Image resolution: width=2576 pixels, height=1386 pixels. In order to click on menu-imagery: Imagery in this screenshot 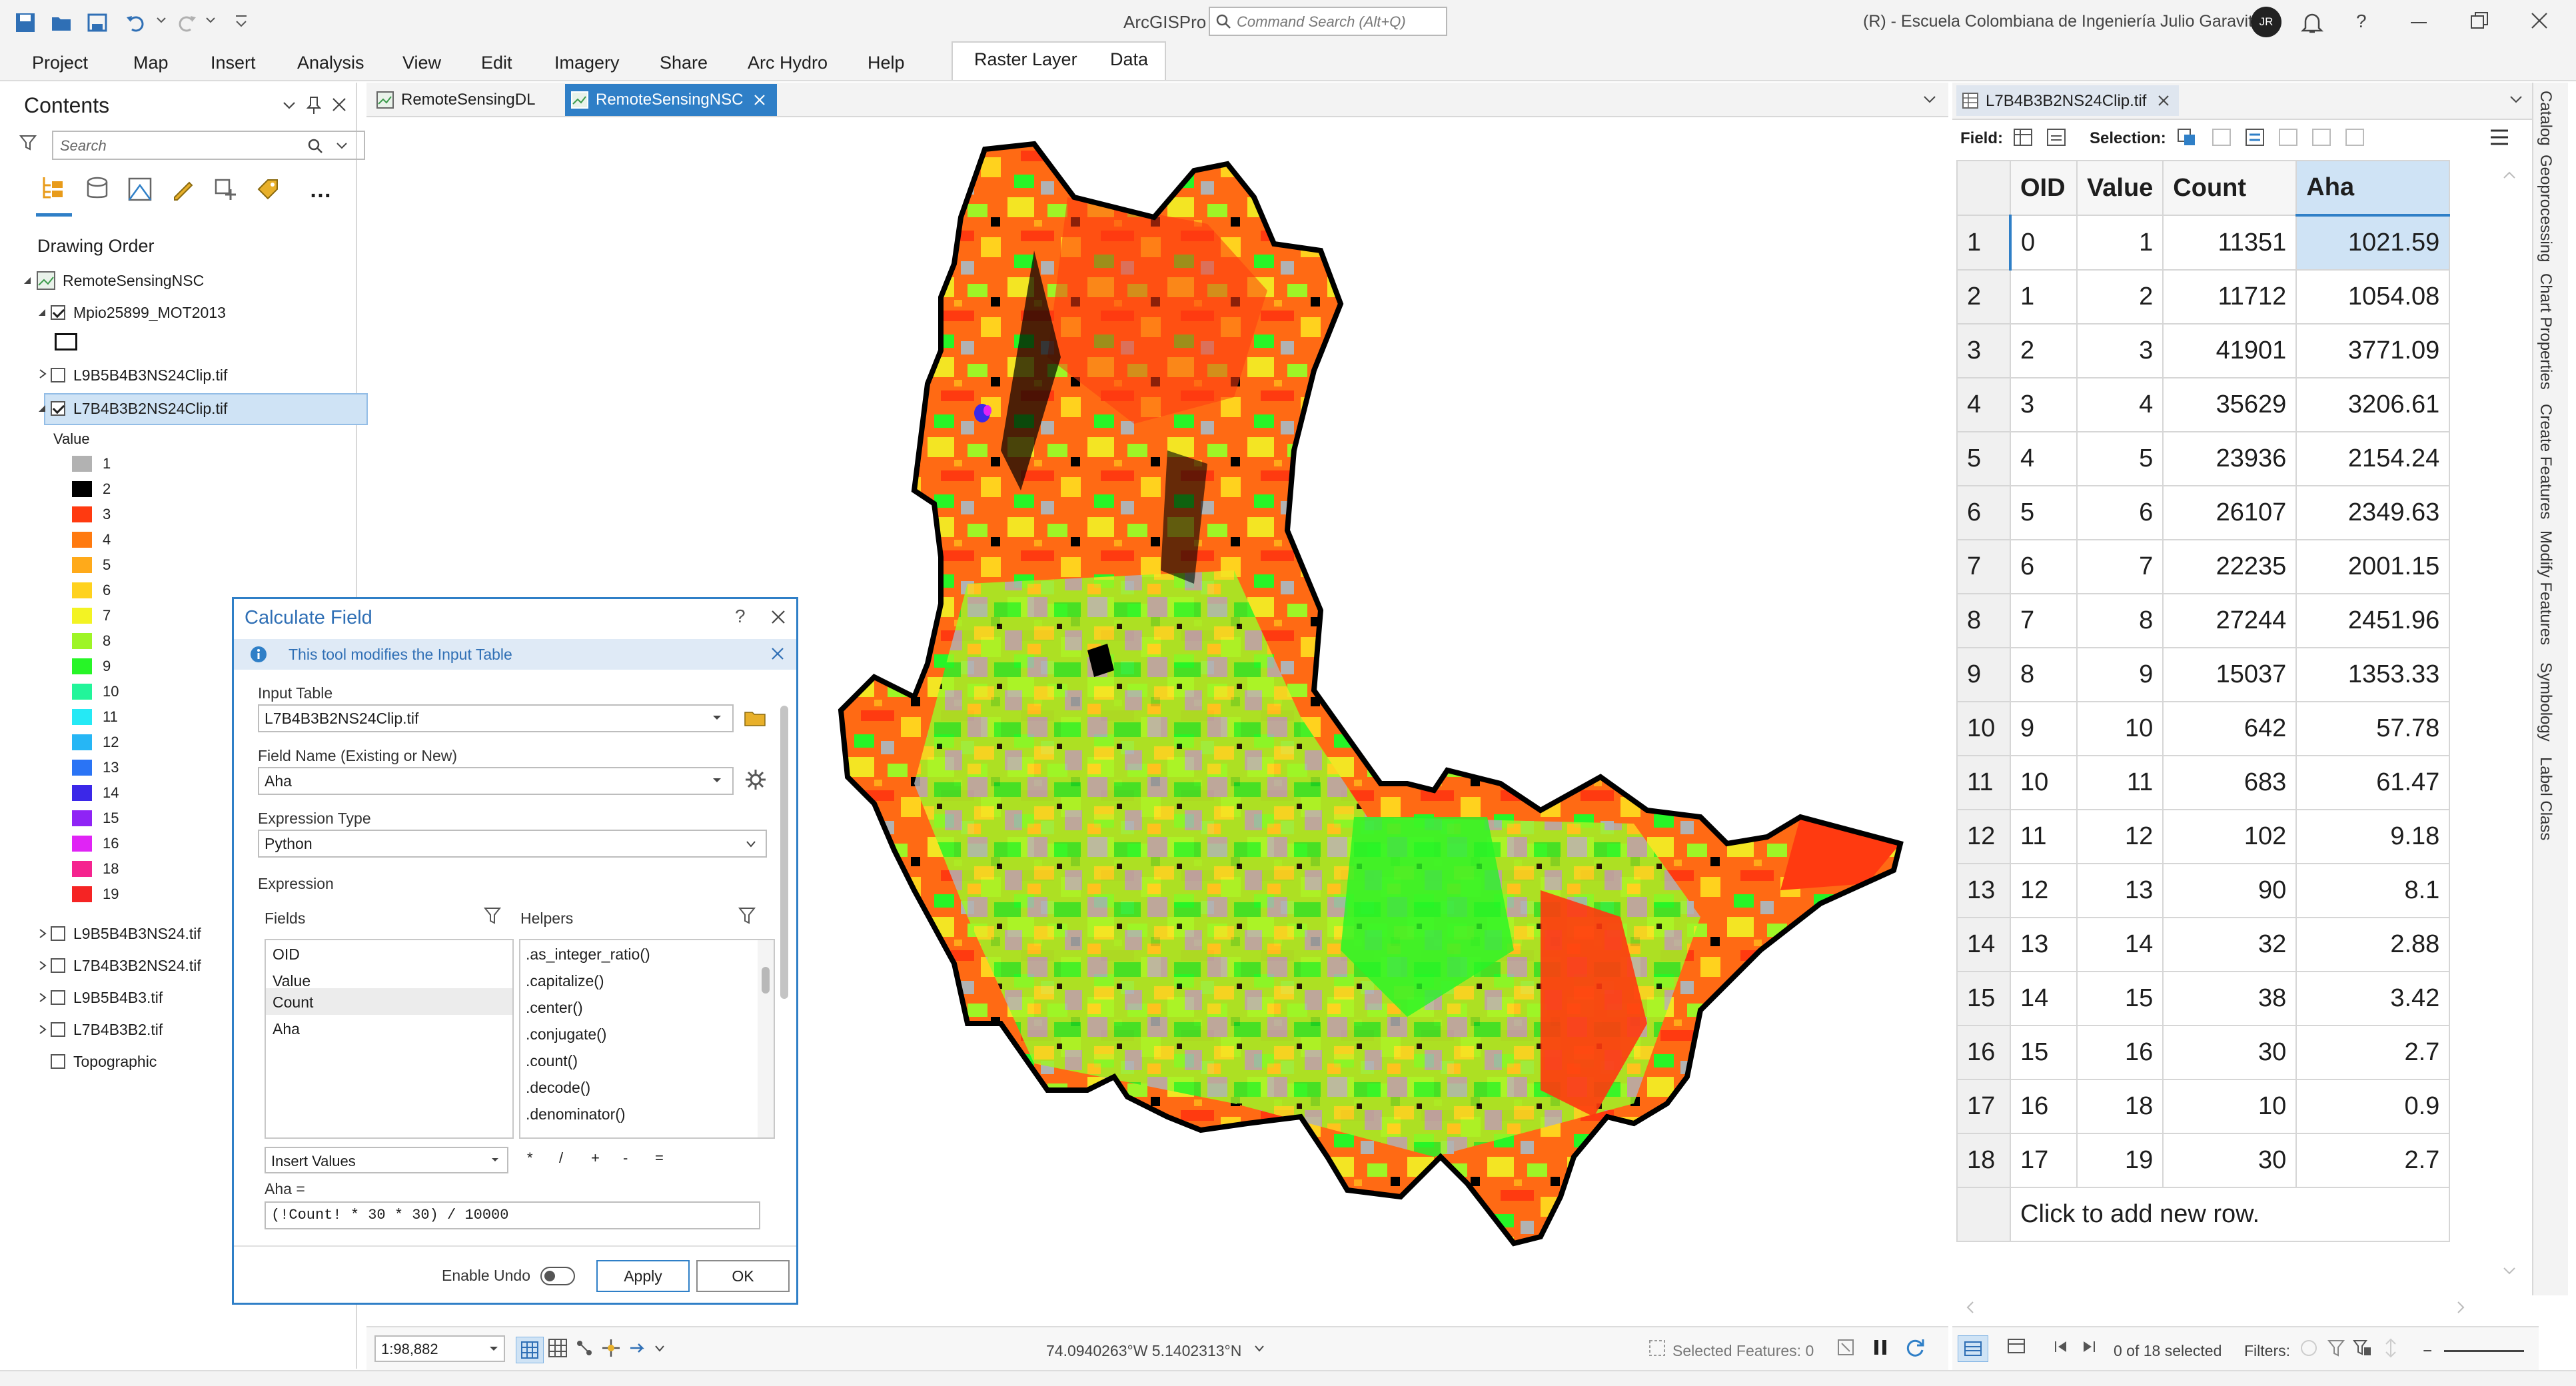, I will do `click(587, 62)`.